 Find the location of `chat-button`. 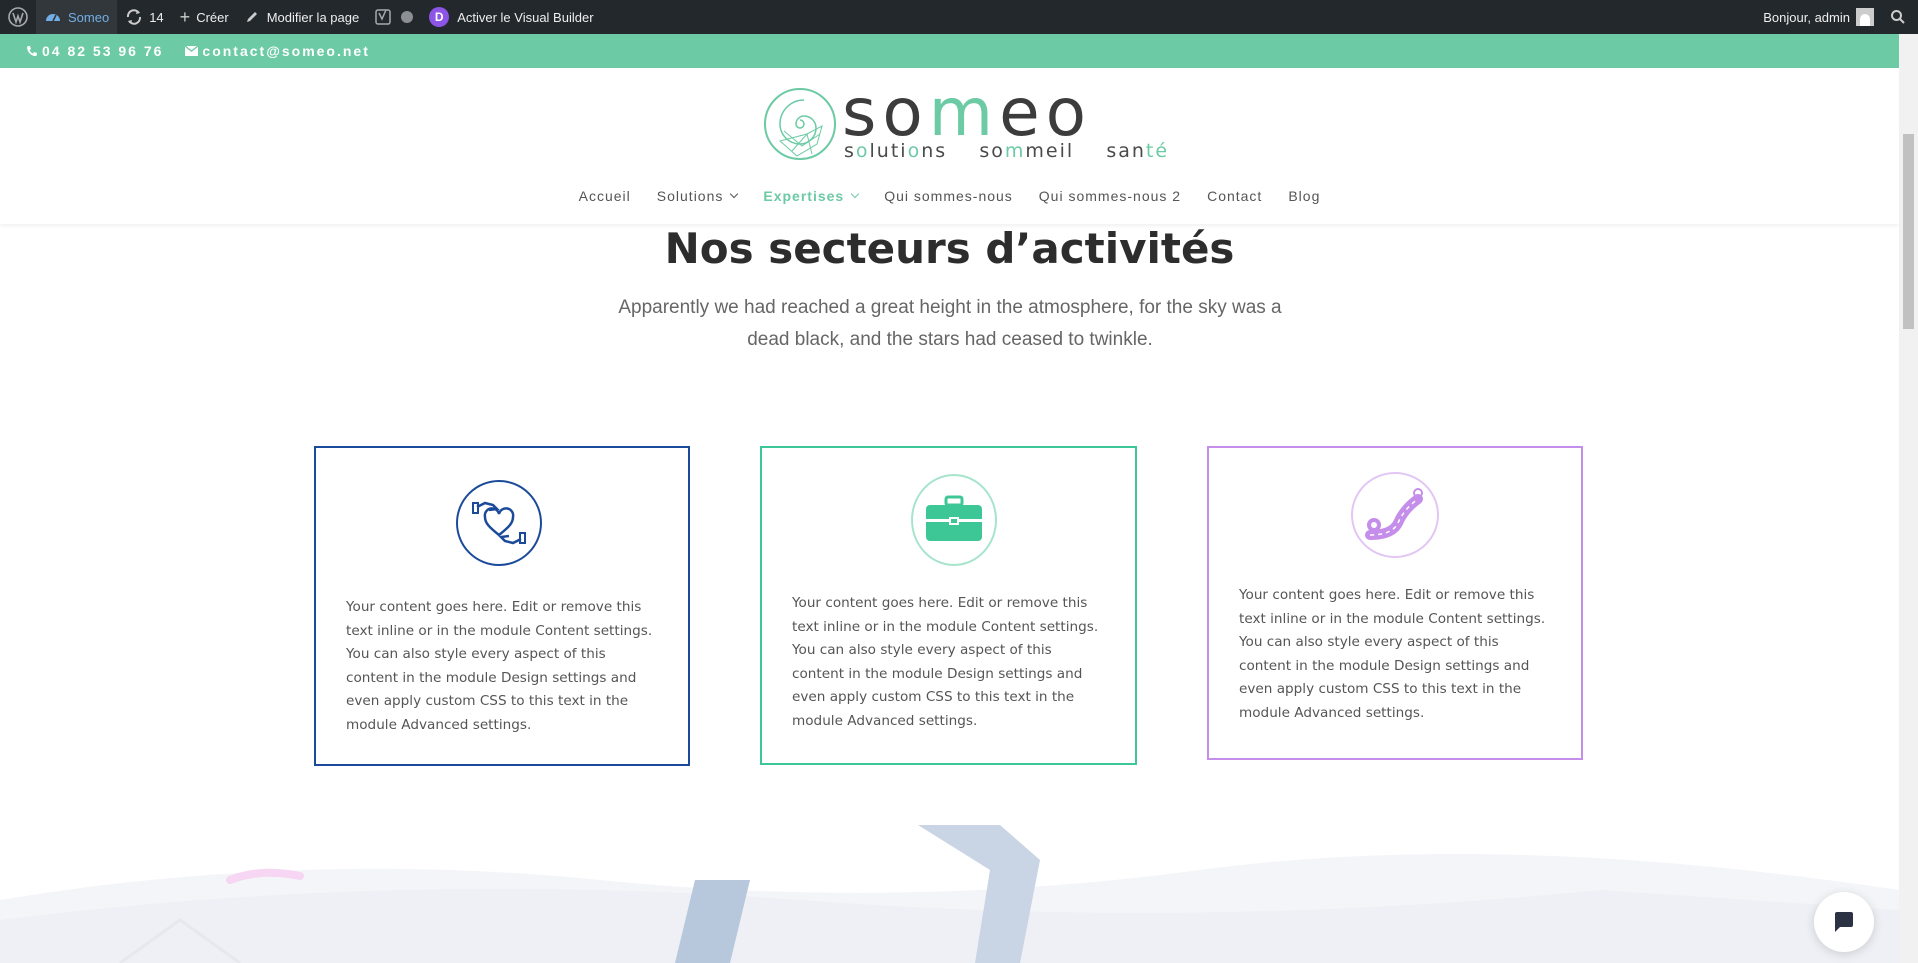

chat-button is located at coordinates (1844, 922).